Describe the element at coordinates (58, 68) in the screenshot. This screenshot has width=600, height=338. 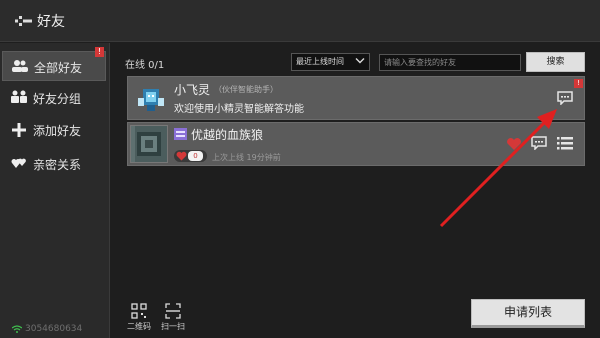
I see `sidebar-item-label: 全部好友` at that location.